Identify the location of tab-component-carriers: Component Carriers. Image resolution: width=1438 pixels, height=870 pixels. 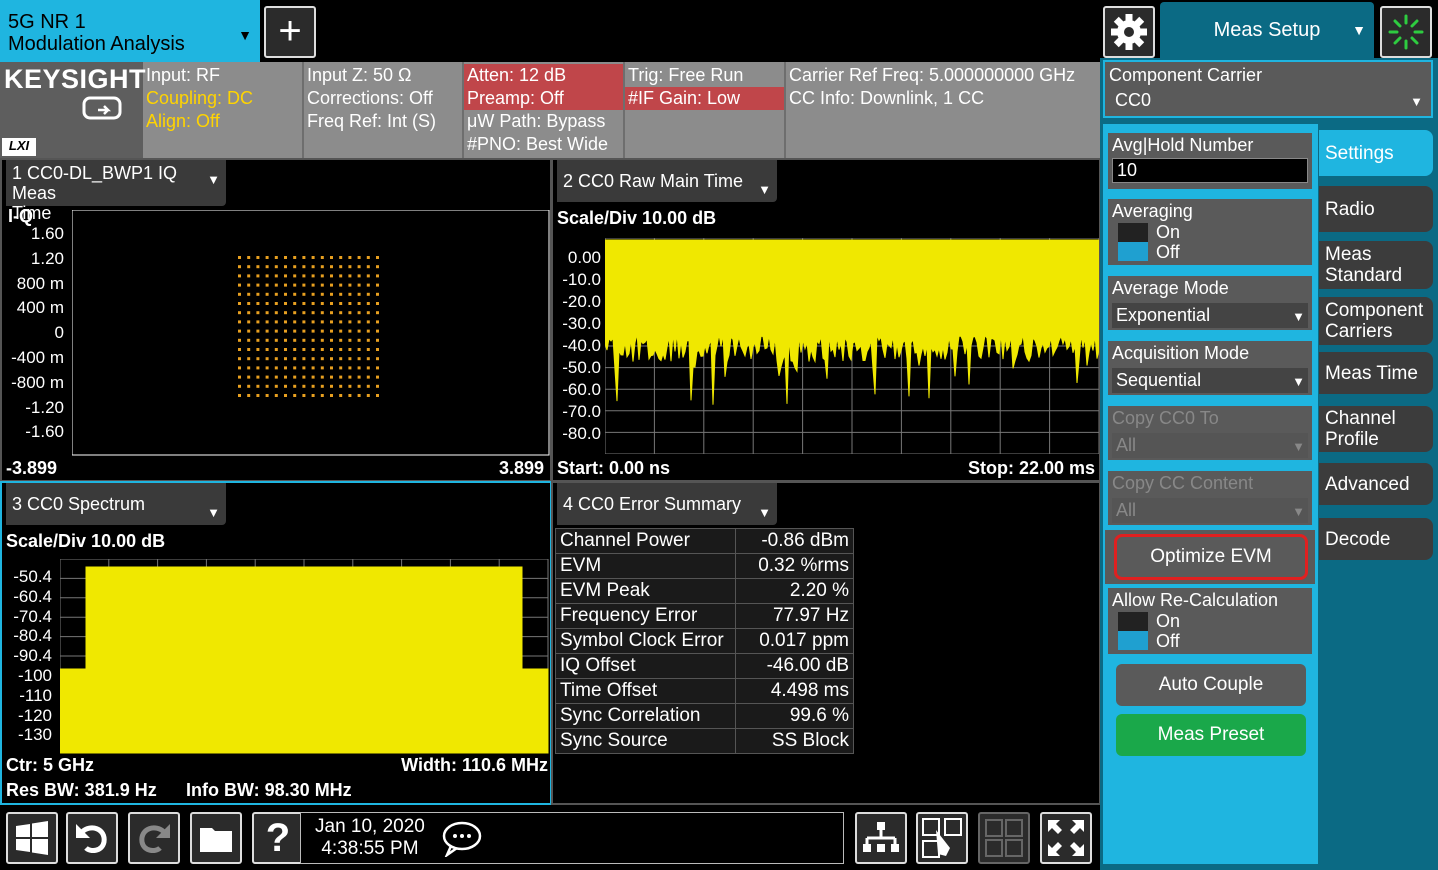
(1376, 321).